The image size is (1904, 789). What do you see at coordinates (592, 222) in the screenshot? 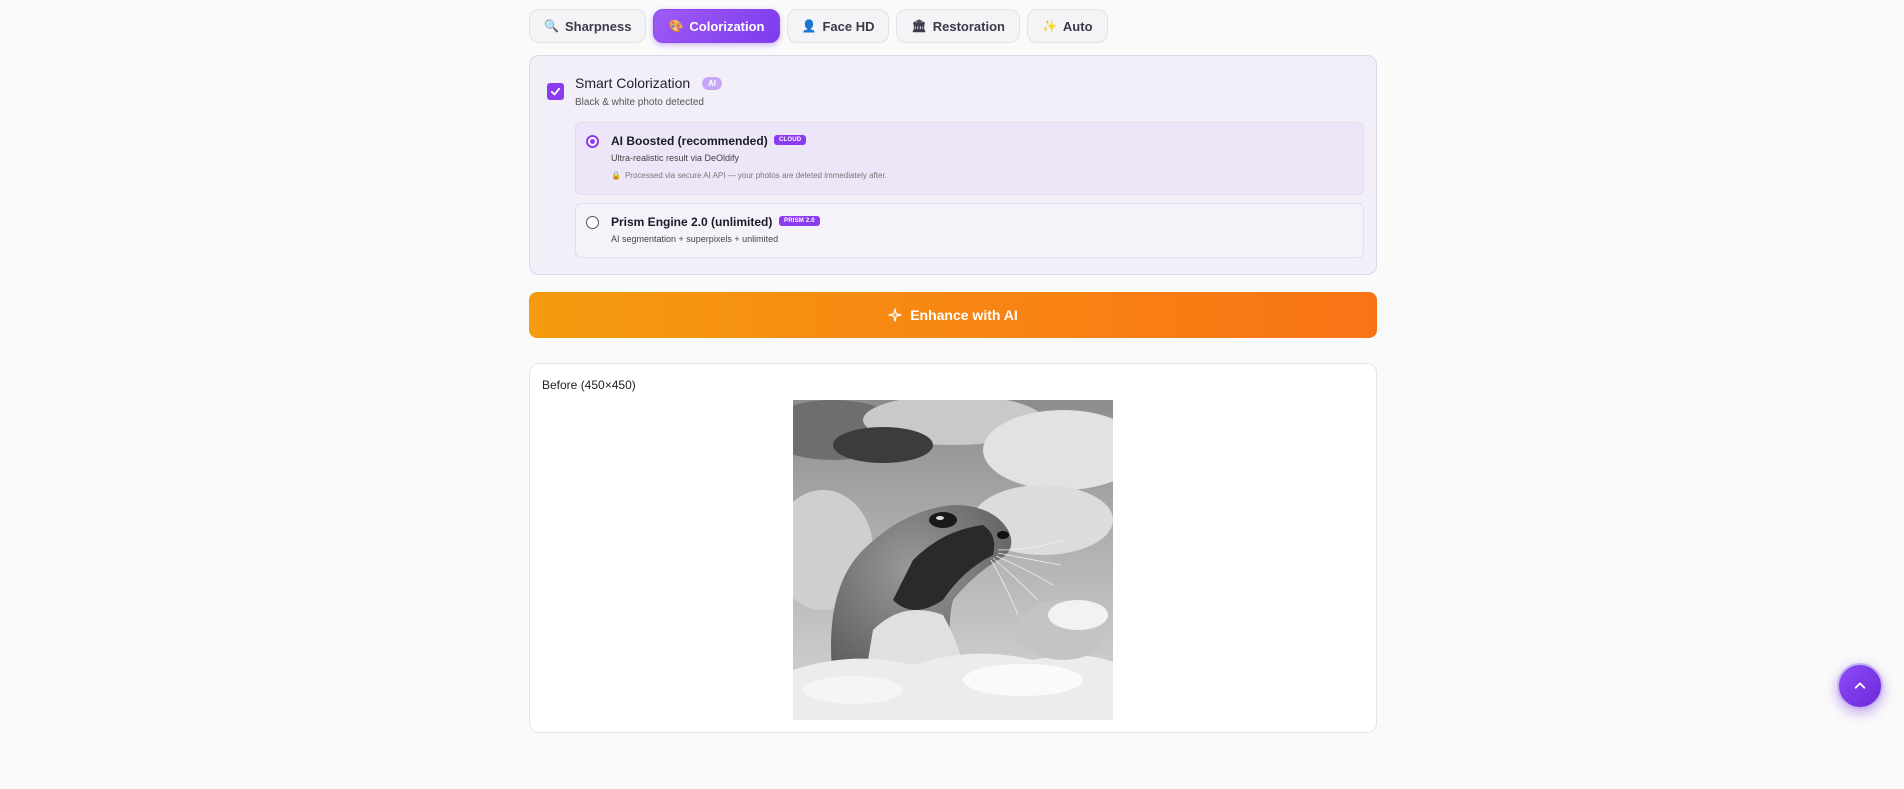
I see `prism-engine-radio` at bounding box center [592, 222].